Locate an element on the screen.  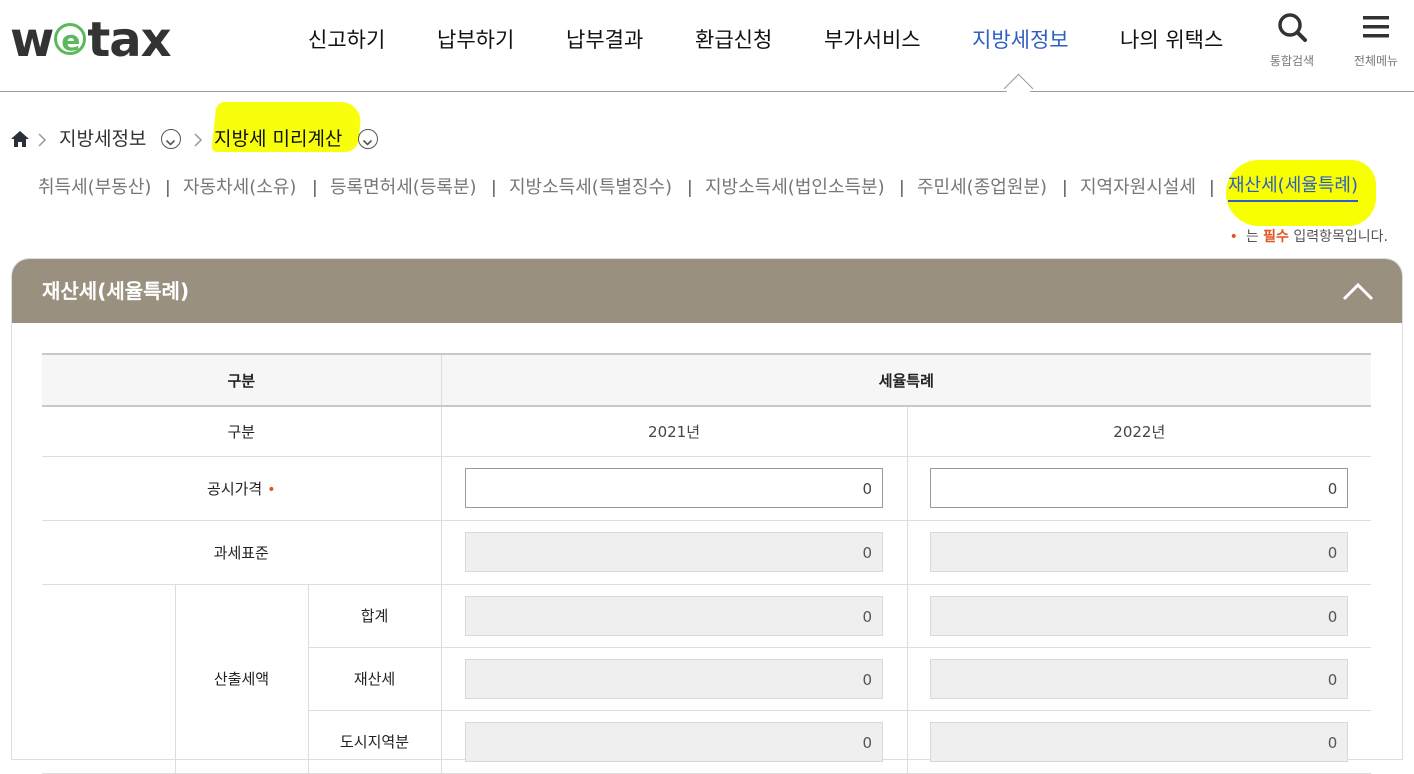
table-header-category: 구분 is located at coordinates (242, 380).